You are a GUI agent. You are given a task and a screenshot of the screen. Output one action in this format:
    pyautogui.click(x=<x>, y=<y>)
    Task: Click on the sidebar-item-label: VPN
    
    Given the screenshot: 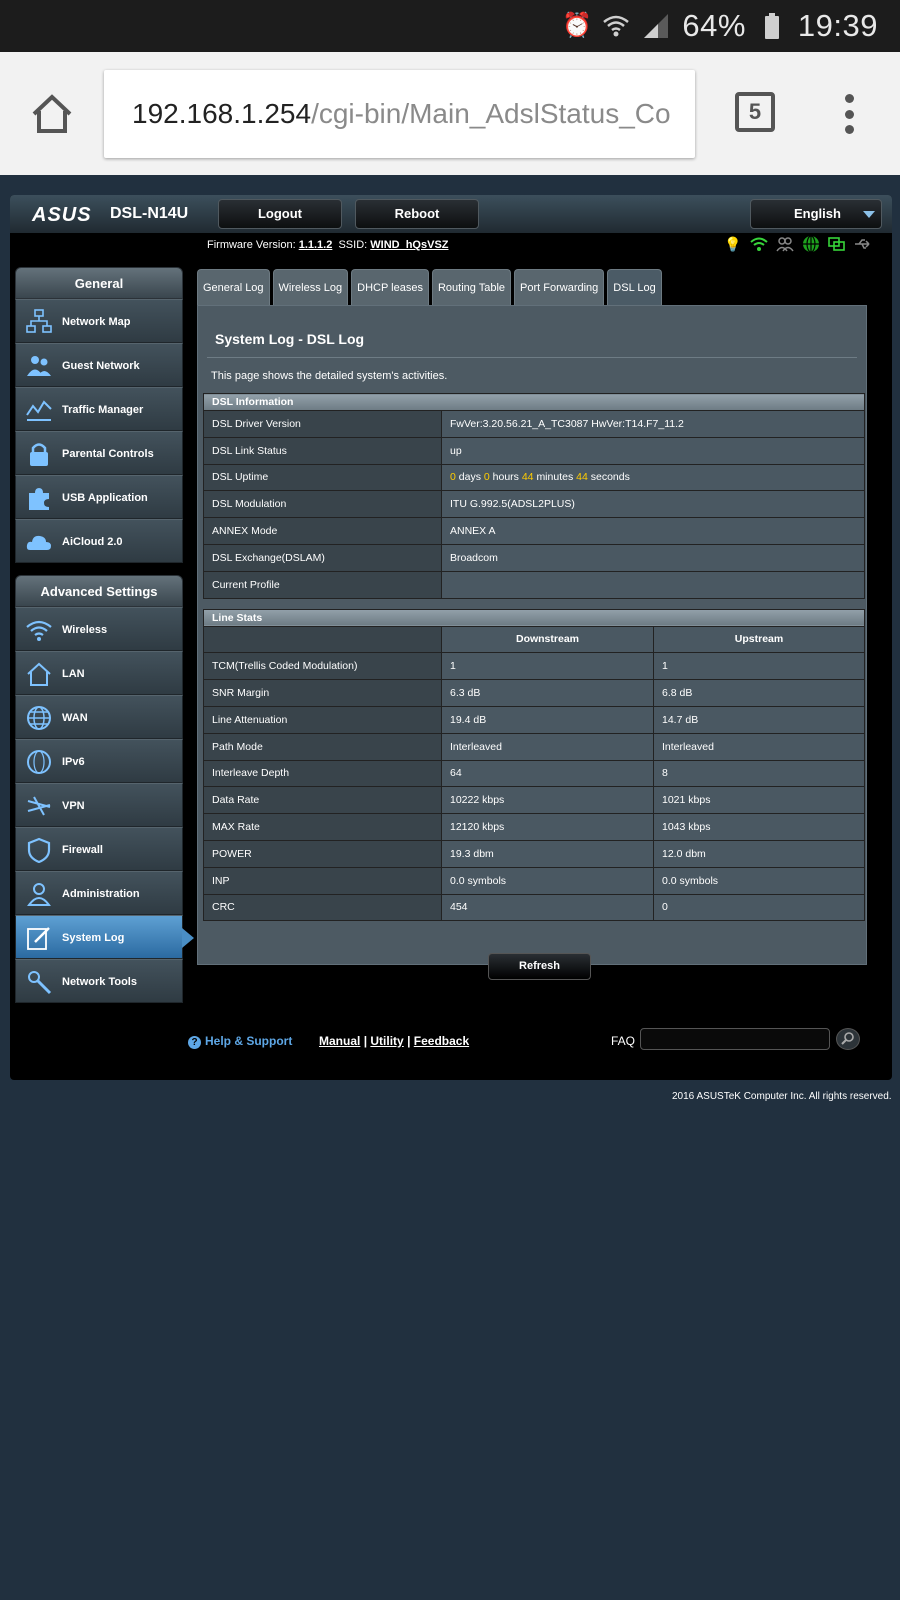 What is the action you would take?
    pyautogui.click(x=73, y=806)
    